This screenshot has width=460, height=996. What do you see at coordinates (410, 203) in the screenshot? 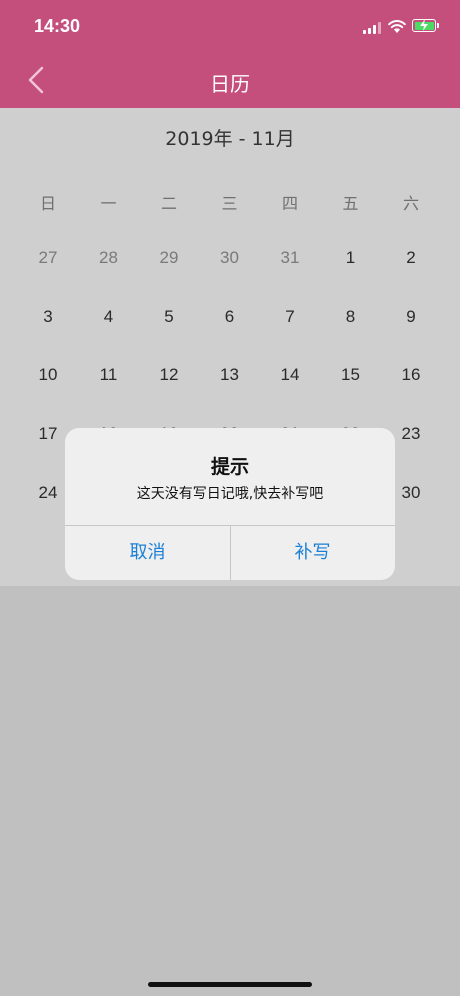
I see `weekday-label: 六` at bounding box center [410, 203].